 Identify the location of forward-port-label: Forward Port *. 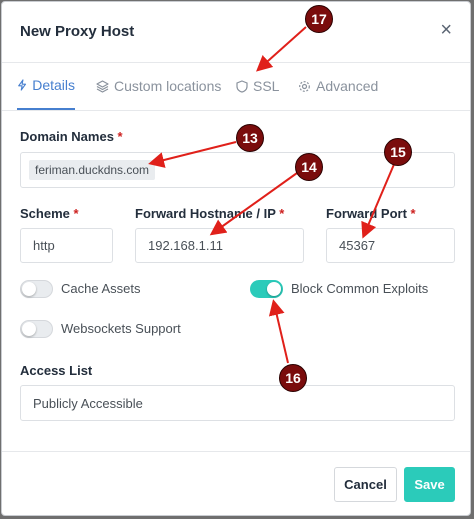
(371, 213).